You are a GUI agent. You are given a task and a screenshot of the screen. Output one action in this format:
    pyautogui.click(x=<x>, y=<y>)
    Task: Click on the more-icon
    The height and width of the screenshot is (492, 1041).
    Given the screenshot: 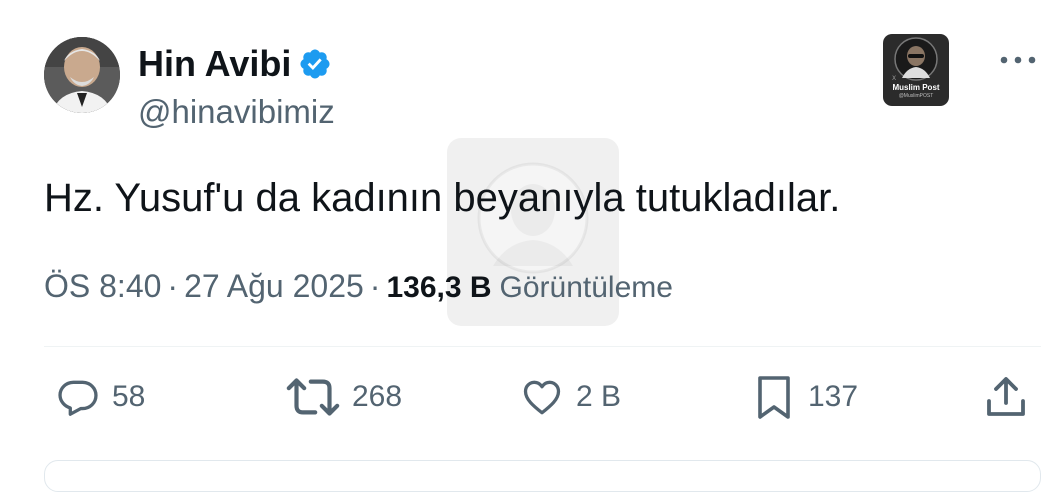 What is the action you would take?
    pyautogui.click(x=1018, y=60)
    